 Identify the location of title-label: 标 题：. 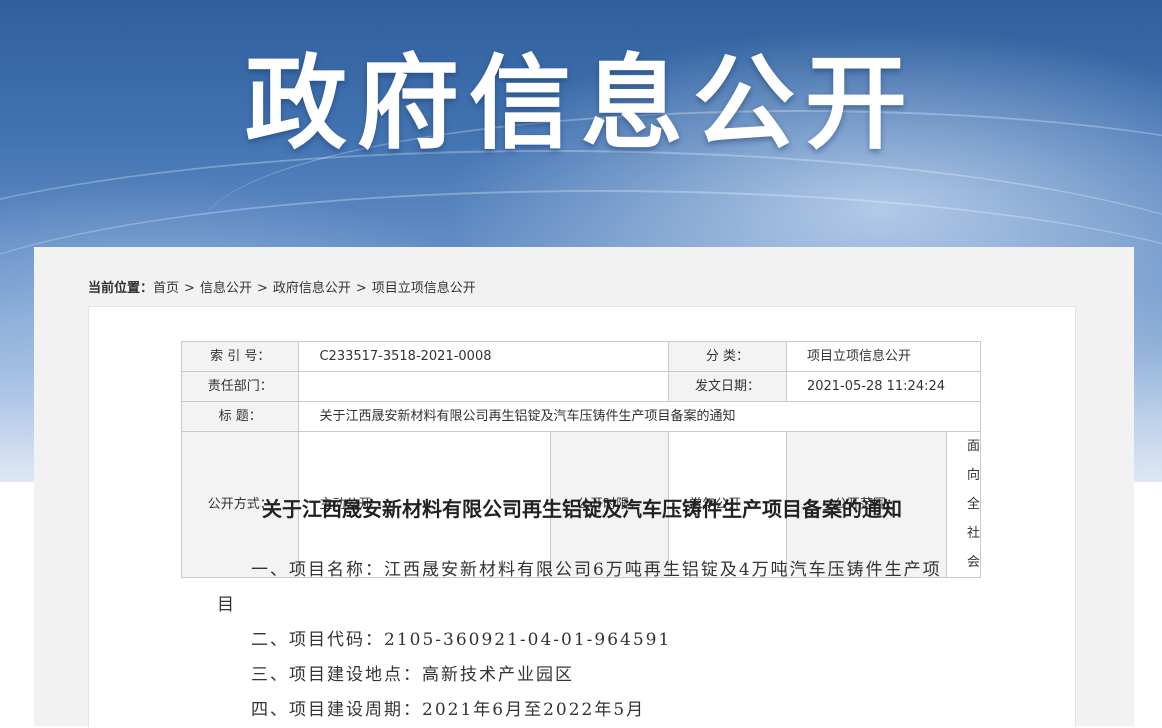
(240, 416).